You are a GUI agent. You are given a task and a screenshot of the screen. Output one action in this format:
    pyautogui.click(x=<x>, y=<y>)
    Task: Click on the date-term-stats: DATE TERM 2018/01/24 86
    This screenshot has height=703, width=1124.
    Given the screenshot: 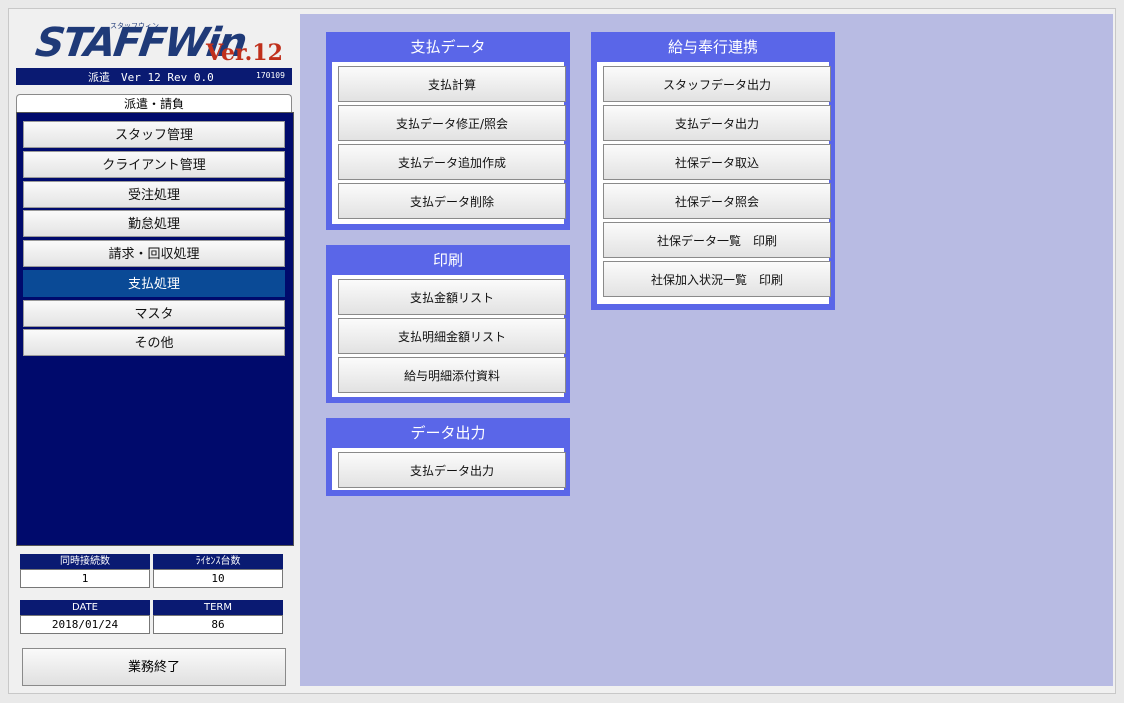 What is the action you would take?
    pyautogui.click(x=153, y=617)
    